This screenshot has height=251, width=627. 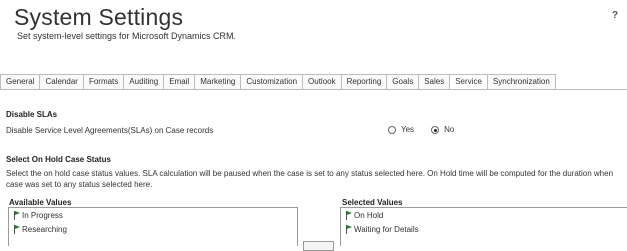 What do you see at coordinates (615, 15) in the screenshot?
I see `help-icon: ?` at bounding box center [615, 15].